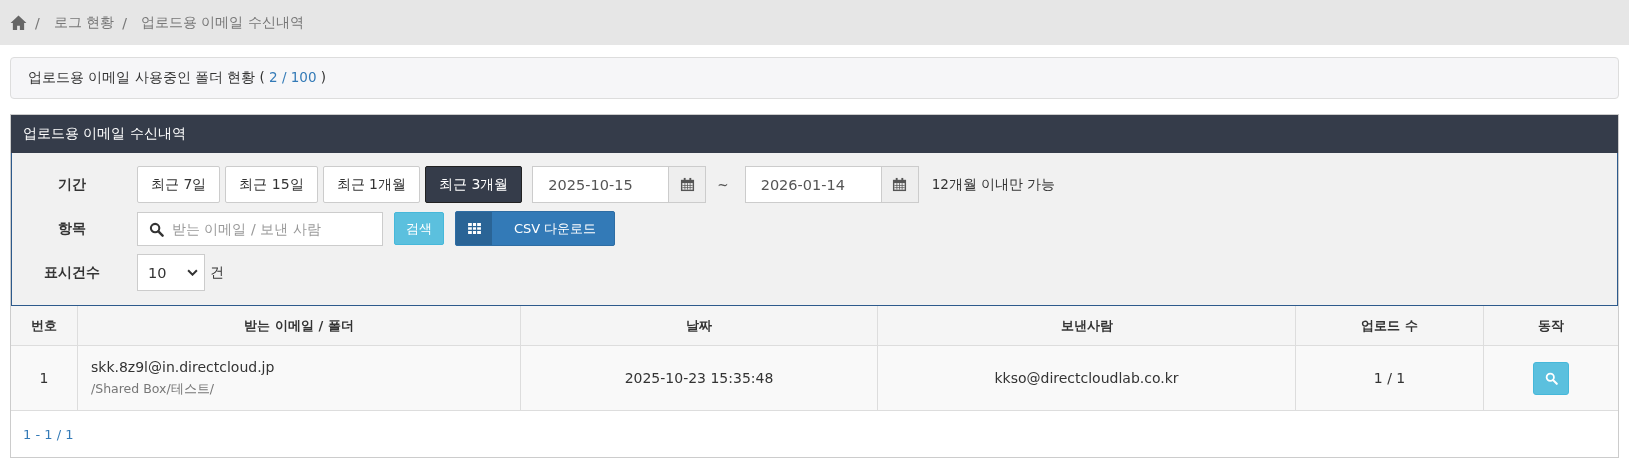 The height and width of the screenshot is (470, 1629). Describe the element at coordinates (474, 184) in the screenshot. I see `period-button: 최근 3개월` at that location.